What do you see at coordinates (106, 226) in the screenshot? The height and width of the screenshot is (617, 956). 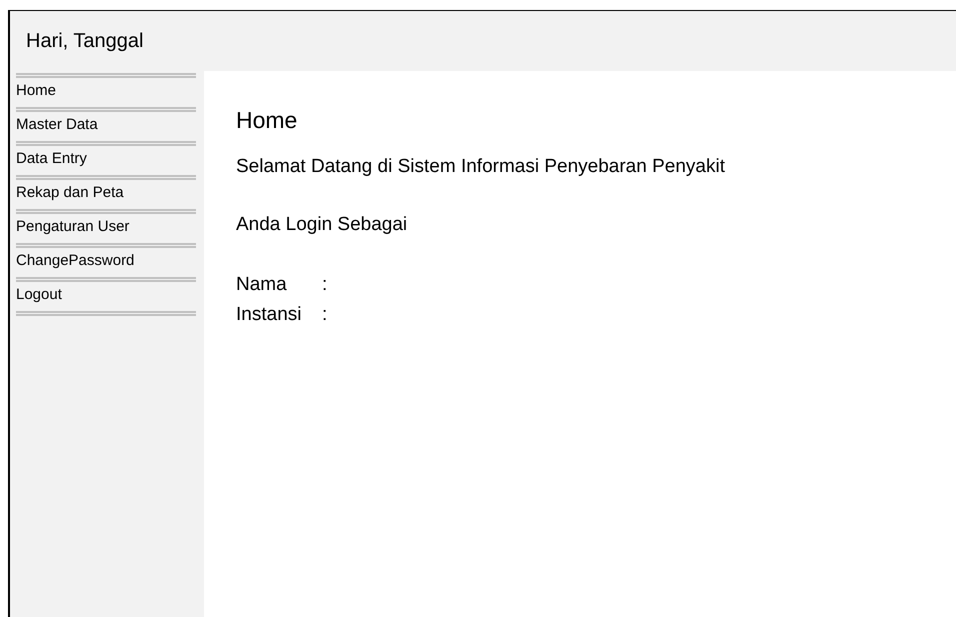 I see `menu-item: Pengaturan User` at bounding box center [106, 226].